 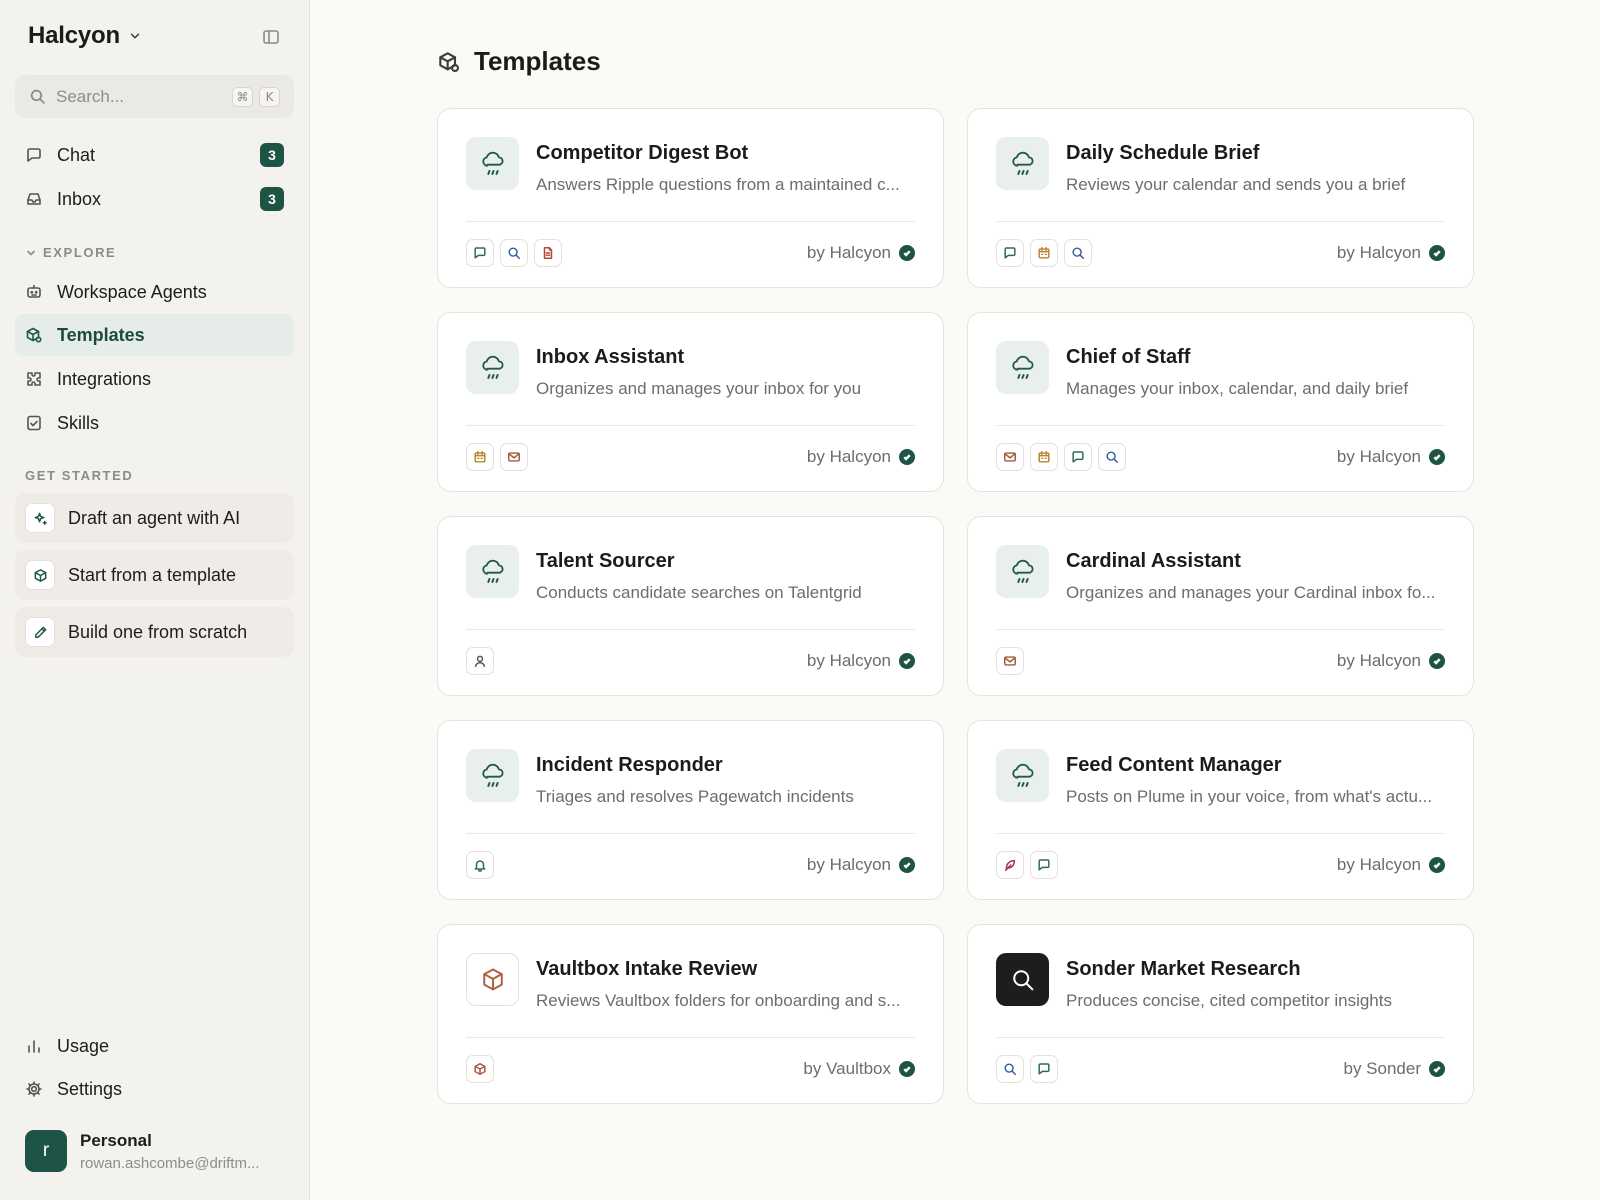 I want to click on tool-calendar, so click(x=1044, y=253).